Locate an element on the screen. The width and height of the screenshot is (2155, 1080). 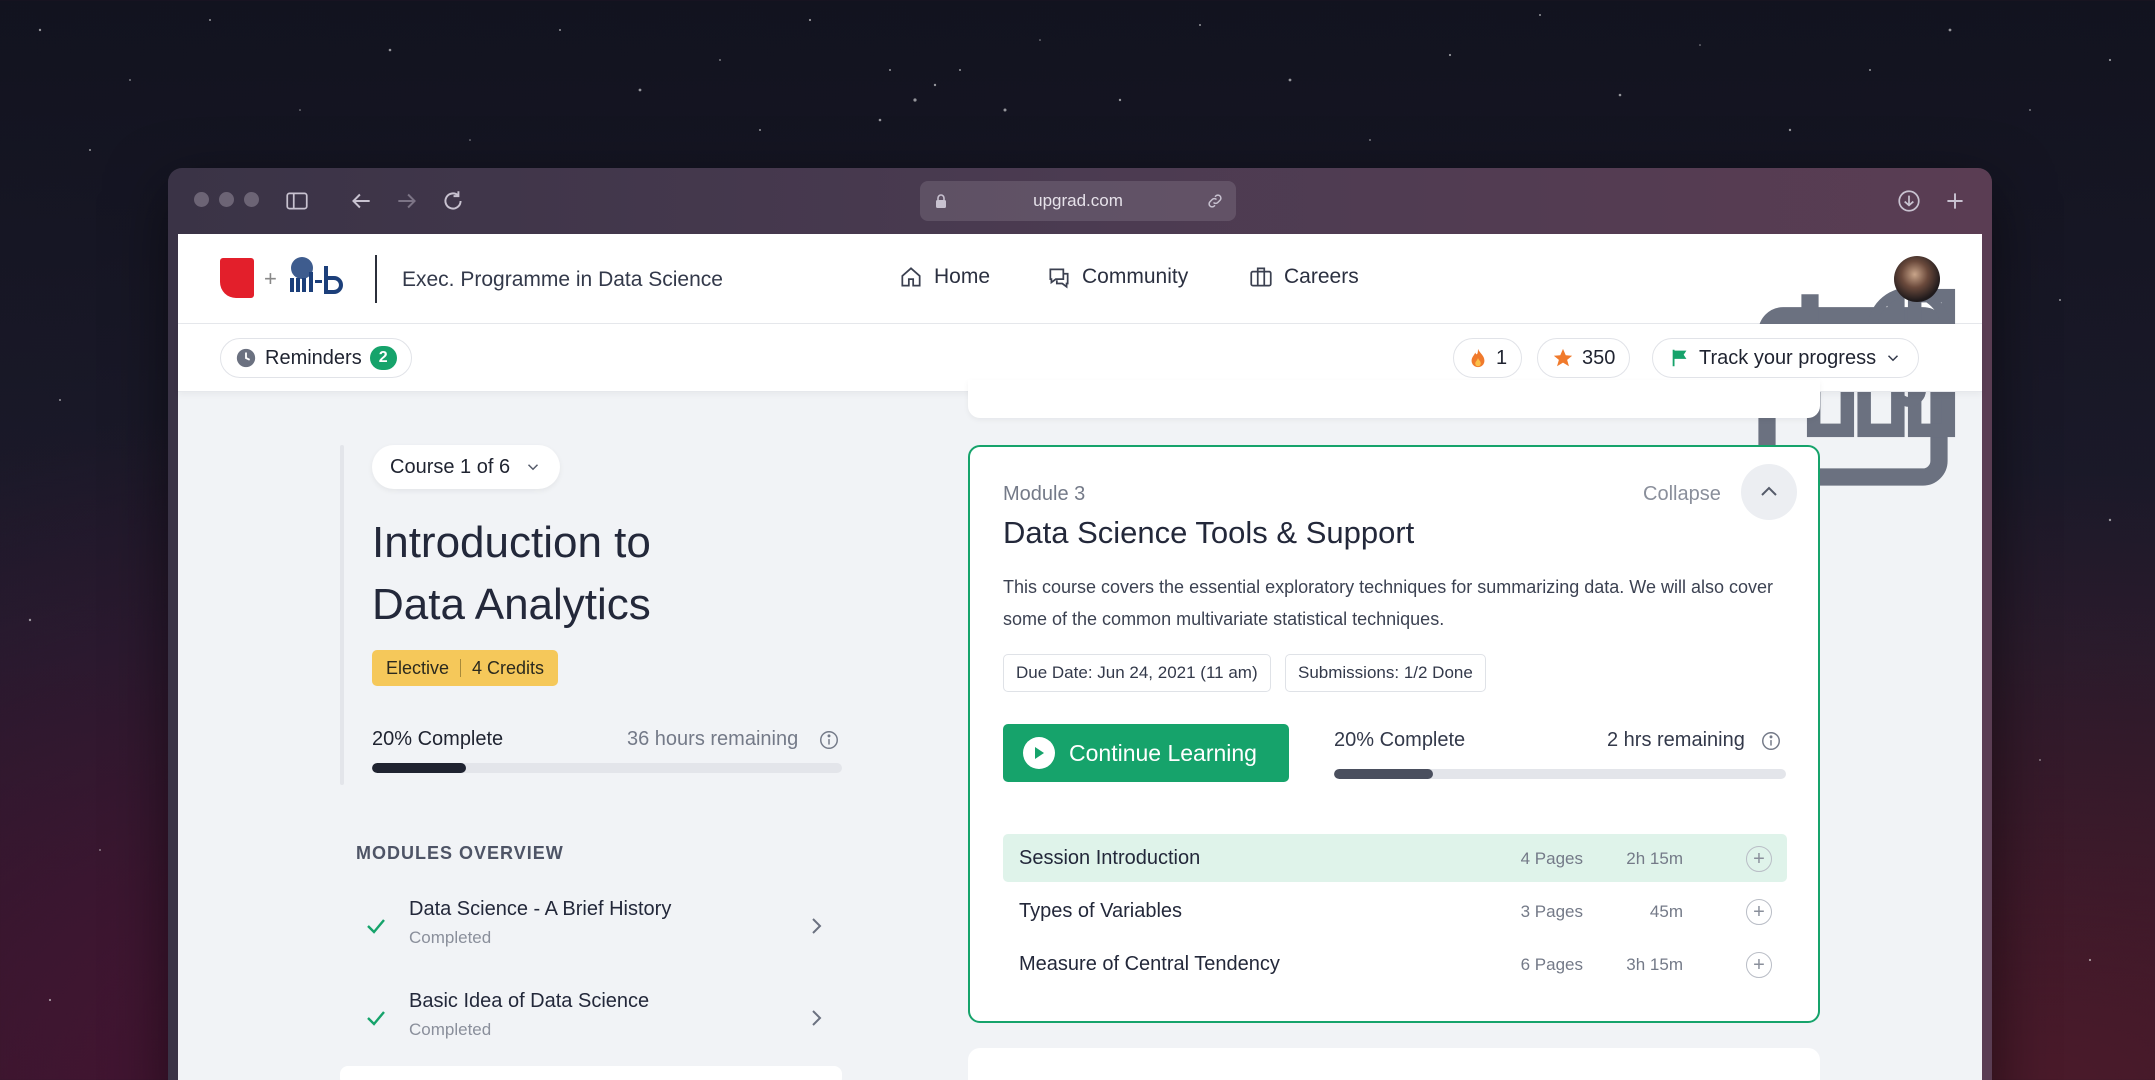
module-complete-label: 20% Complete is located at coordinates (1400, 740).